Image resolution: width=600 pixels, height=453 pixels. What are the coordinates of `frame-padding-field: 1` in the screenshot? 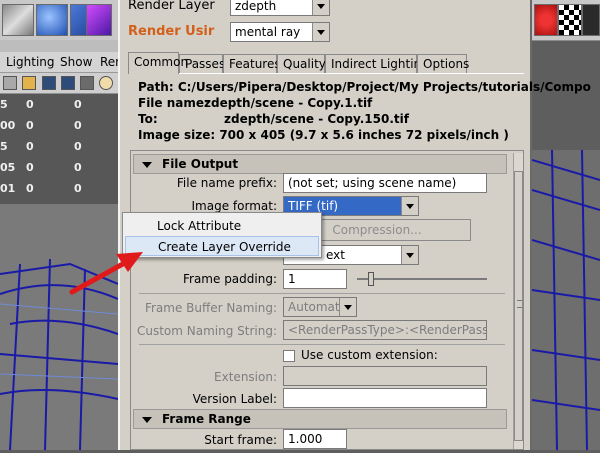 It's located at (315, 279).